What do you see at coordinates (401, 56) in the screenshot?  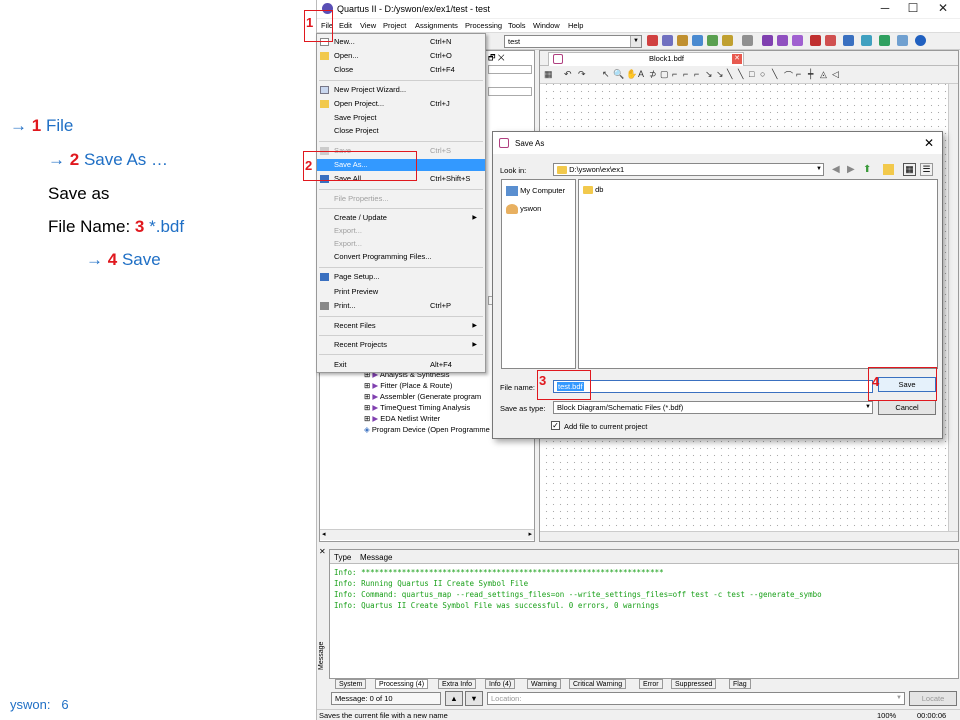 I see `menu-item-open: Open... Ctrl+O` at bounding box center [401, 56].